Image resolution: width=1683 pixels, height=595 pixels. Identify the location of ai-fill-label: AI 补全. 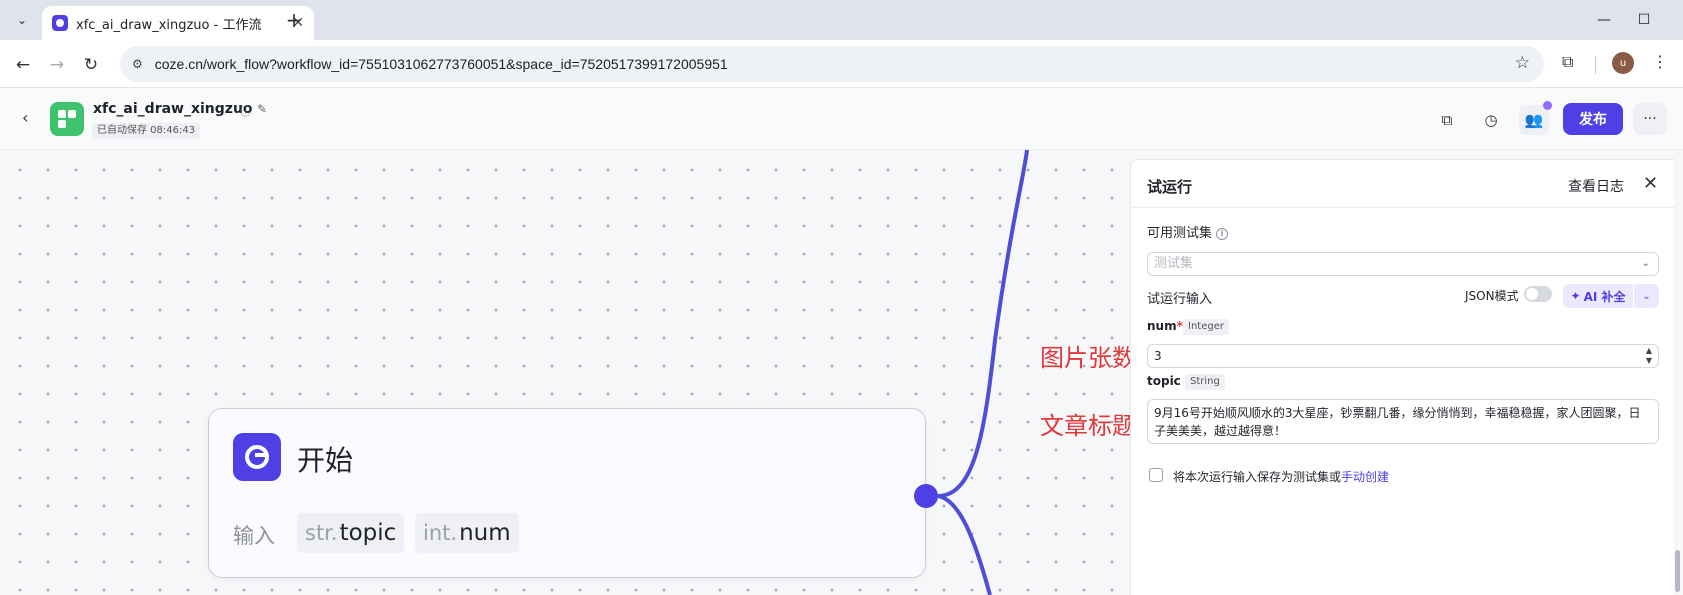
(1604, 296).